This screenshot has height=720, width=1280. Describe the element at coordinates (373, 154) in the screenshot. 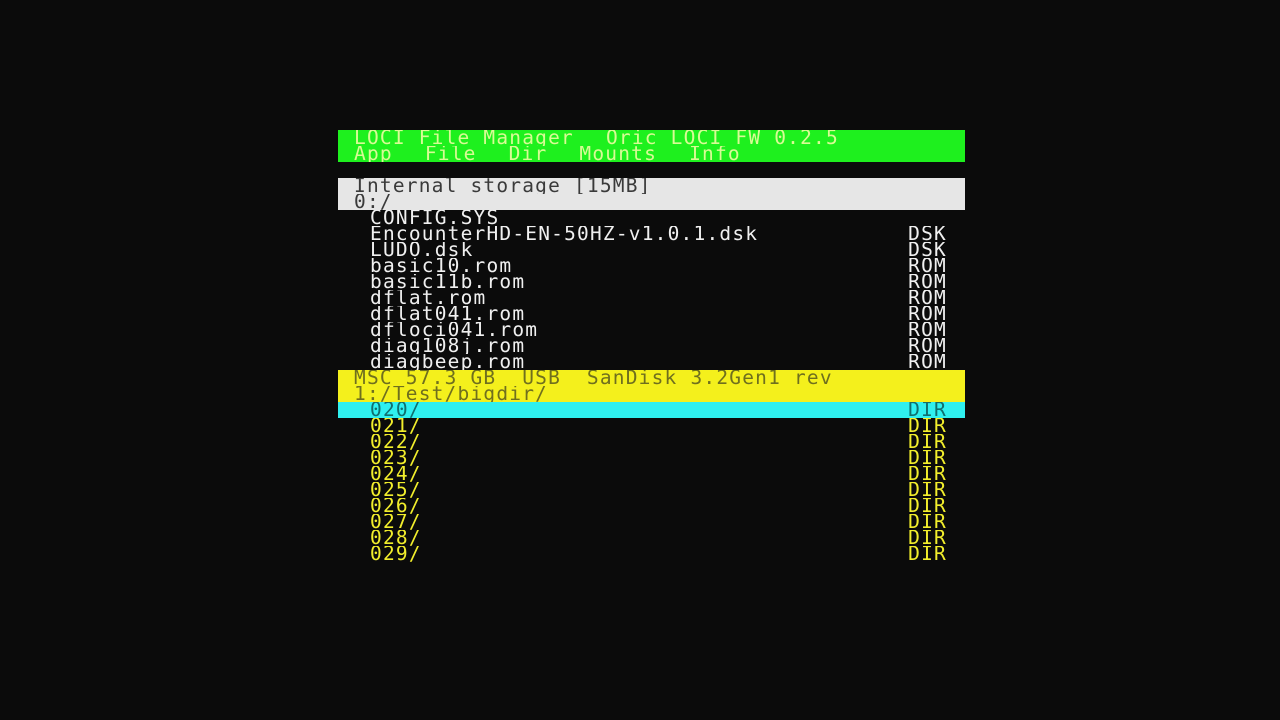

I see `menu-item-app: App` at that location.